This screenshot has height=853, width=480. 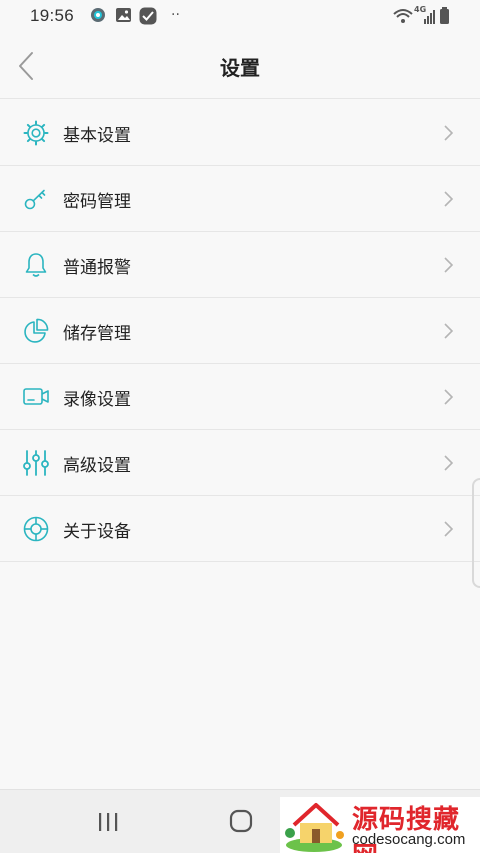 I want to click on settings-item-about: 关于设备, so click(x=240, y=529).